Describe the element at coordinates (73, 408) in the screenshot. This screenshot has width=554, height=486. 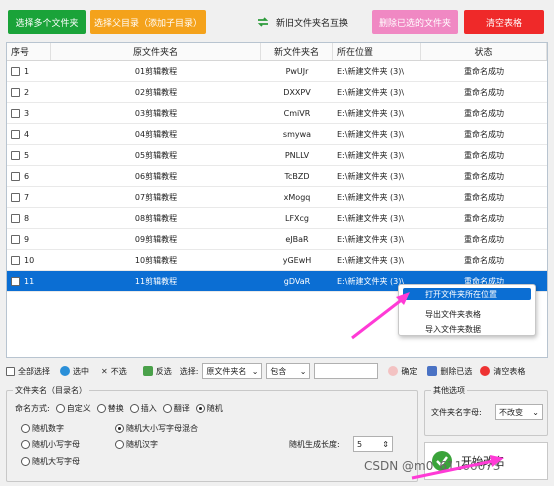
I see `mode-custom-radio: 自定义` at that location.